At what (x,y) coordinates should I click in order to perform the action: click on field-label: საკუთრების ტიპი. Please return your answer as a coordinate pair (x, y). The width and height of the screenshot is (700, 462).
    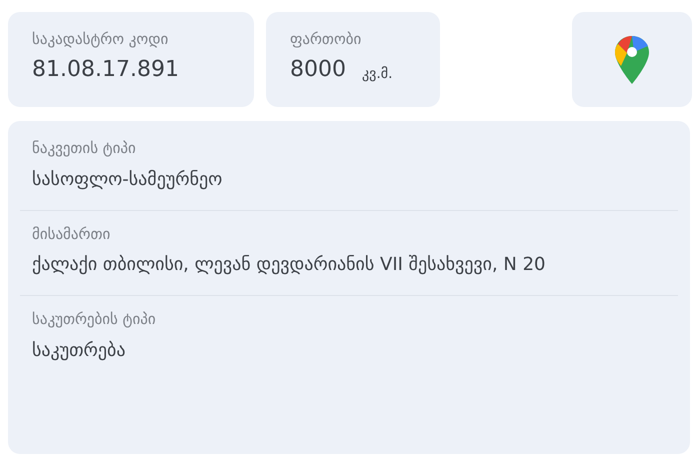
    Looking at the image, I should click on (94, 319).